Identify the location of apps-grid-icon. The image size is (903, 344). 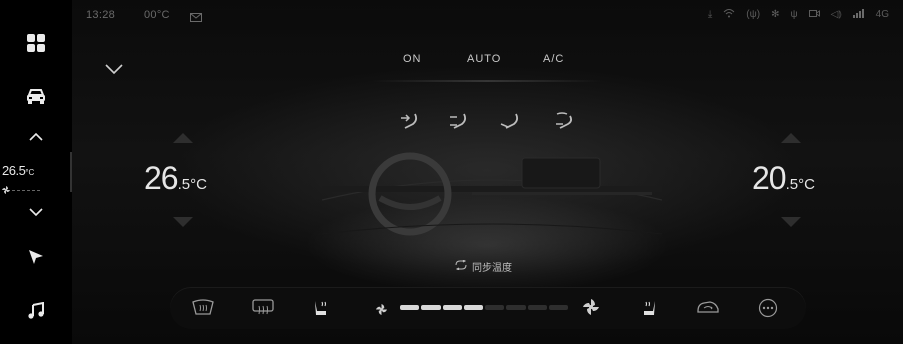
(36, 43).